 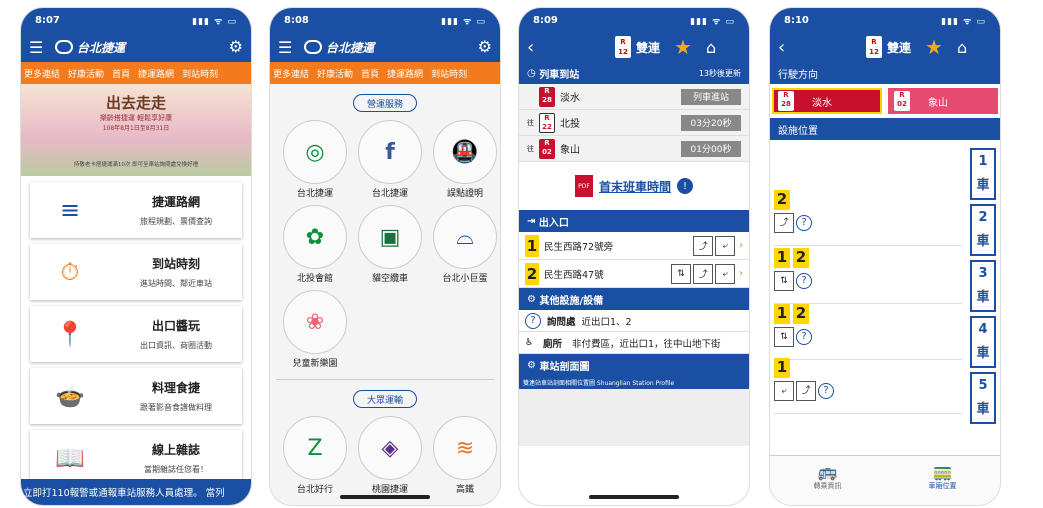 I want to click on car-label: 1 車, so click(x=983, y=173).